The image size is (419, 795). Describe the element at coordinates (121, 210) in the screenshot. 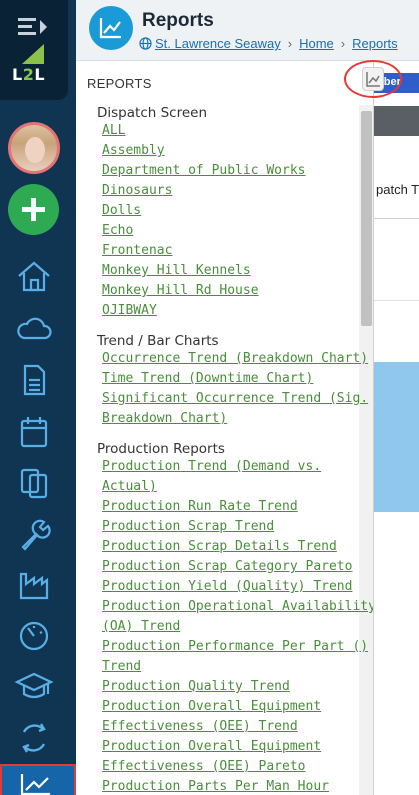

I see `report-link: Dolls` at that location.